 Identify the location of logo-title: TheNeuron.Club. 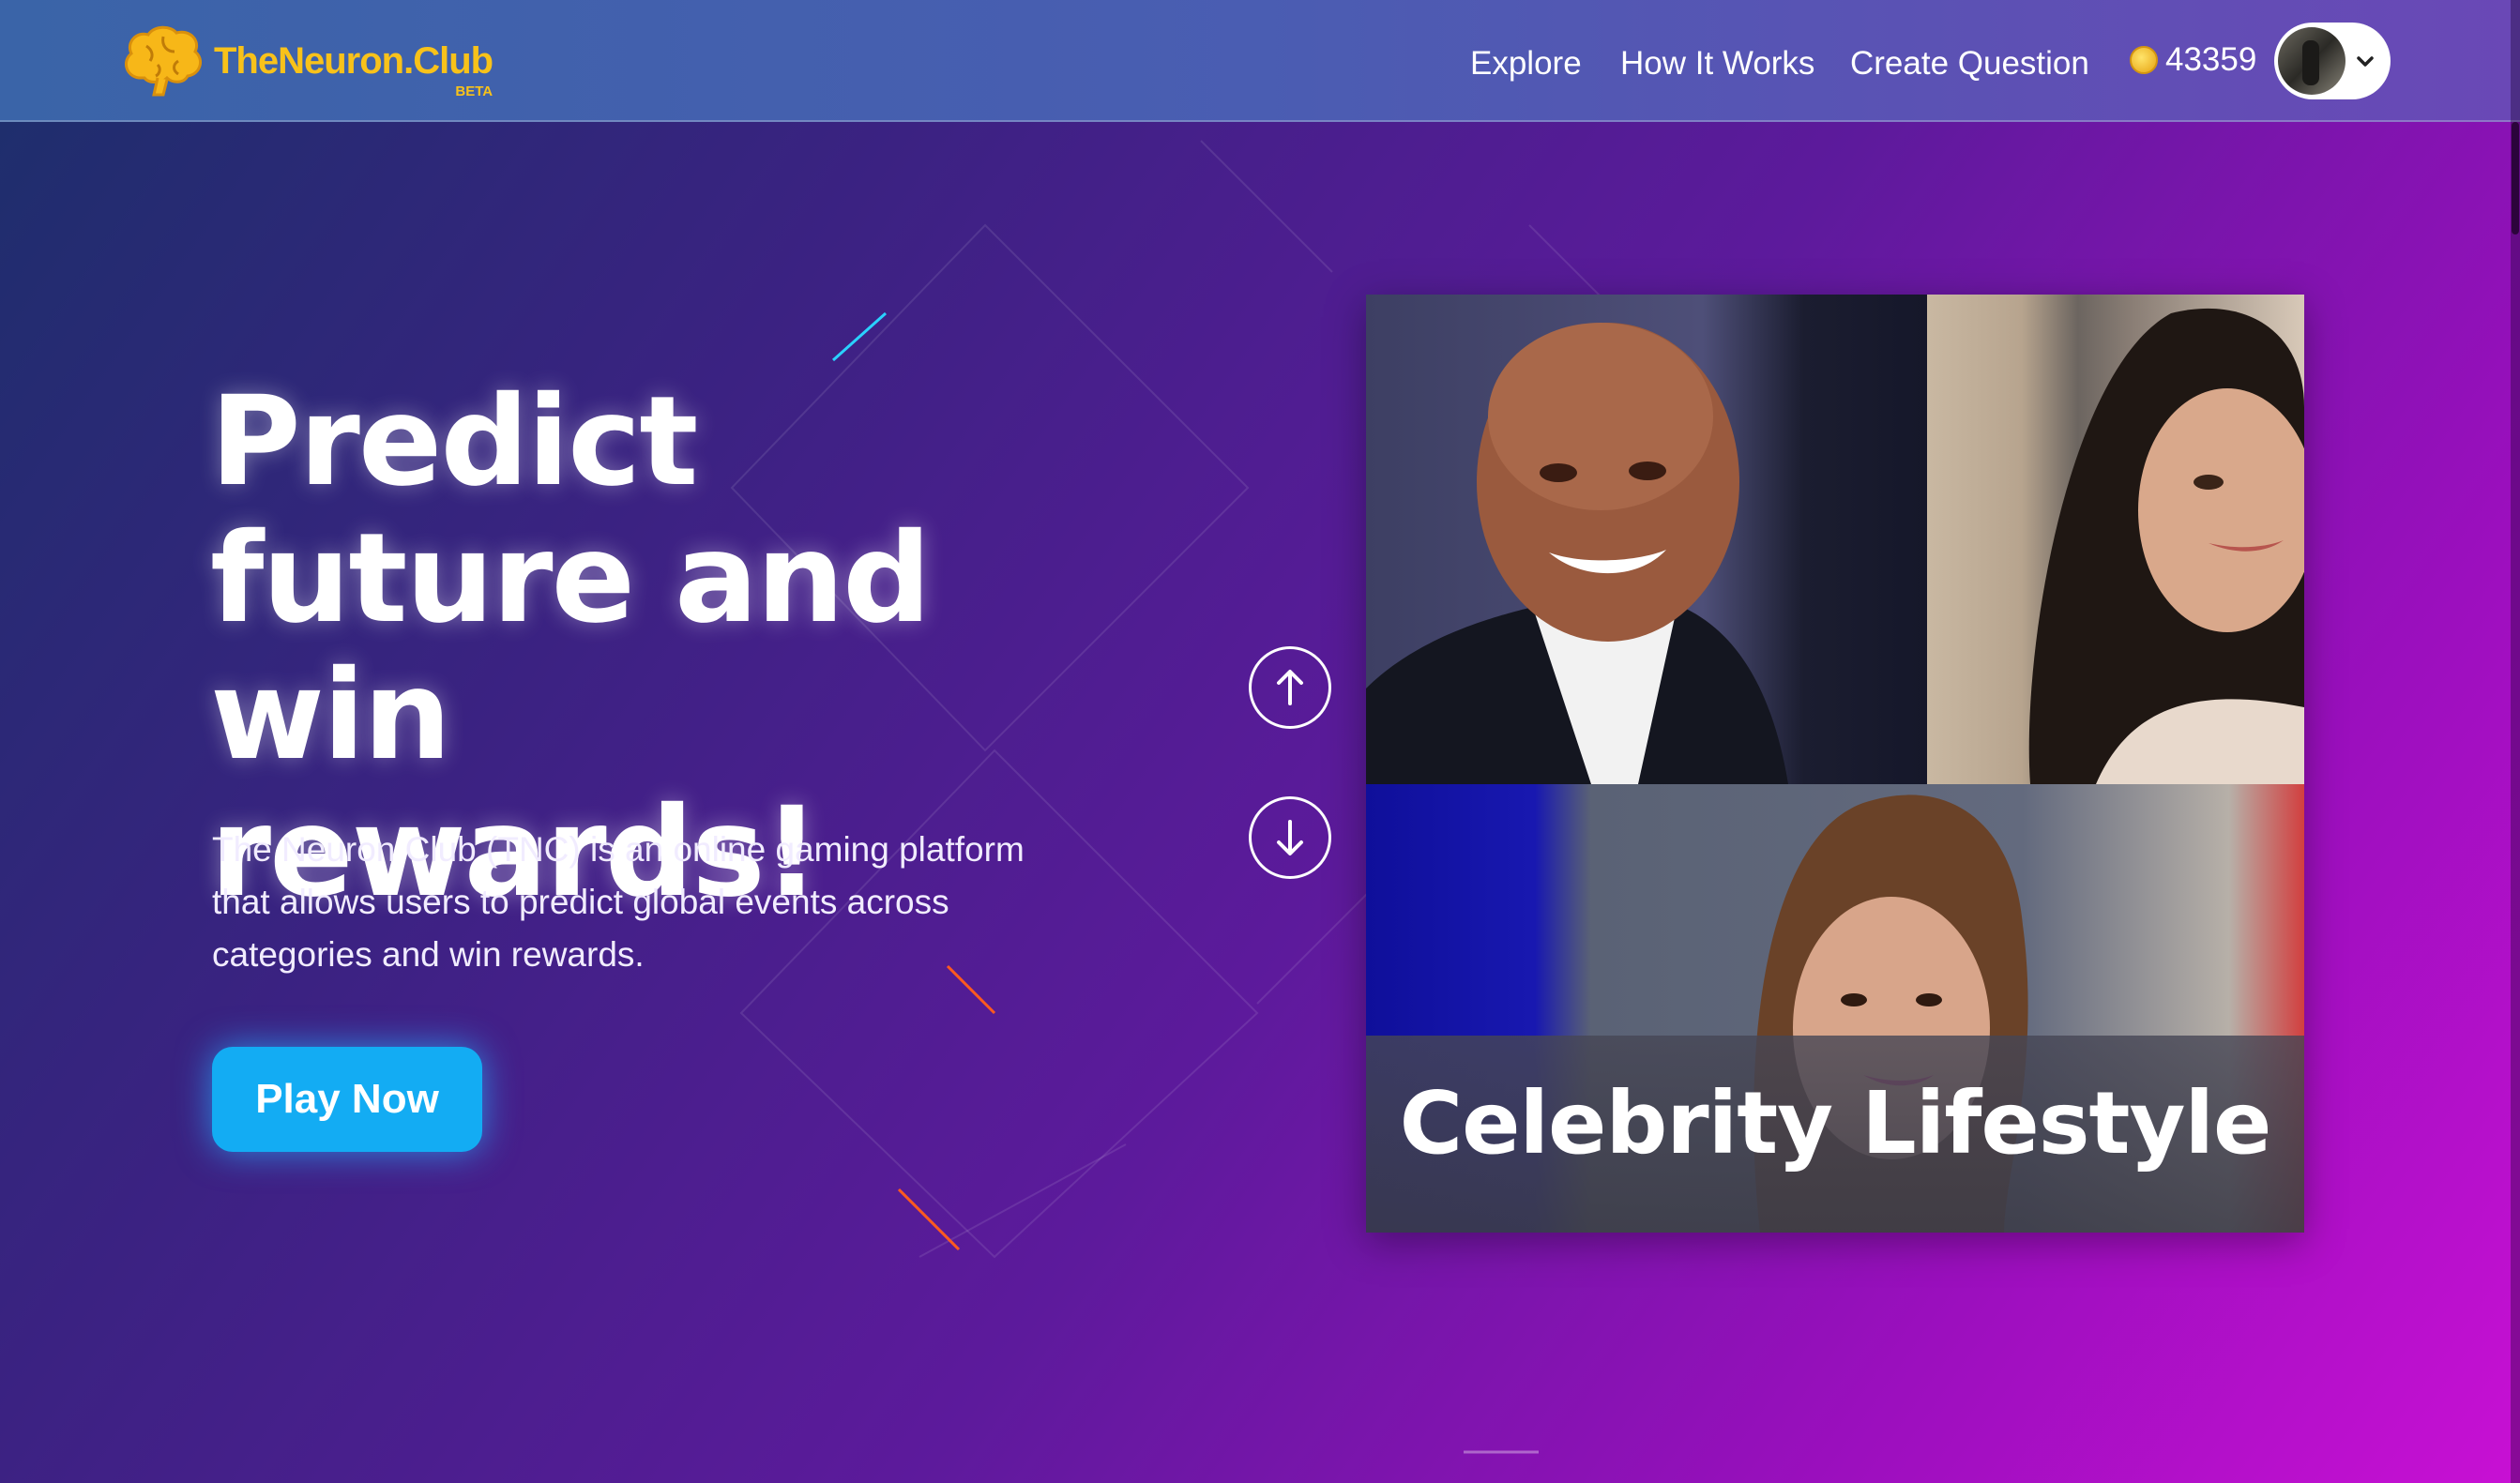
(353, 60).